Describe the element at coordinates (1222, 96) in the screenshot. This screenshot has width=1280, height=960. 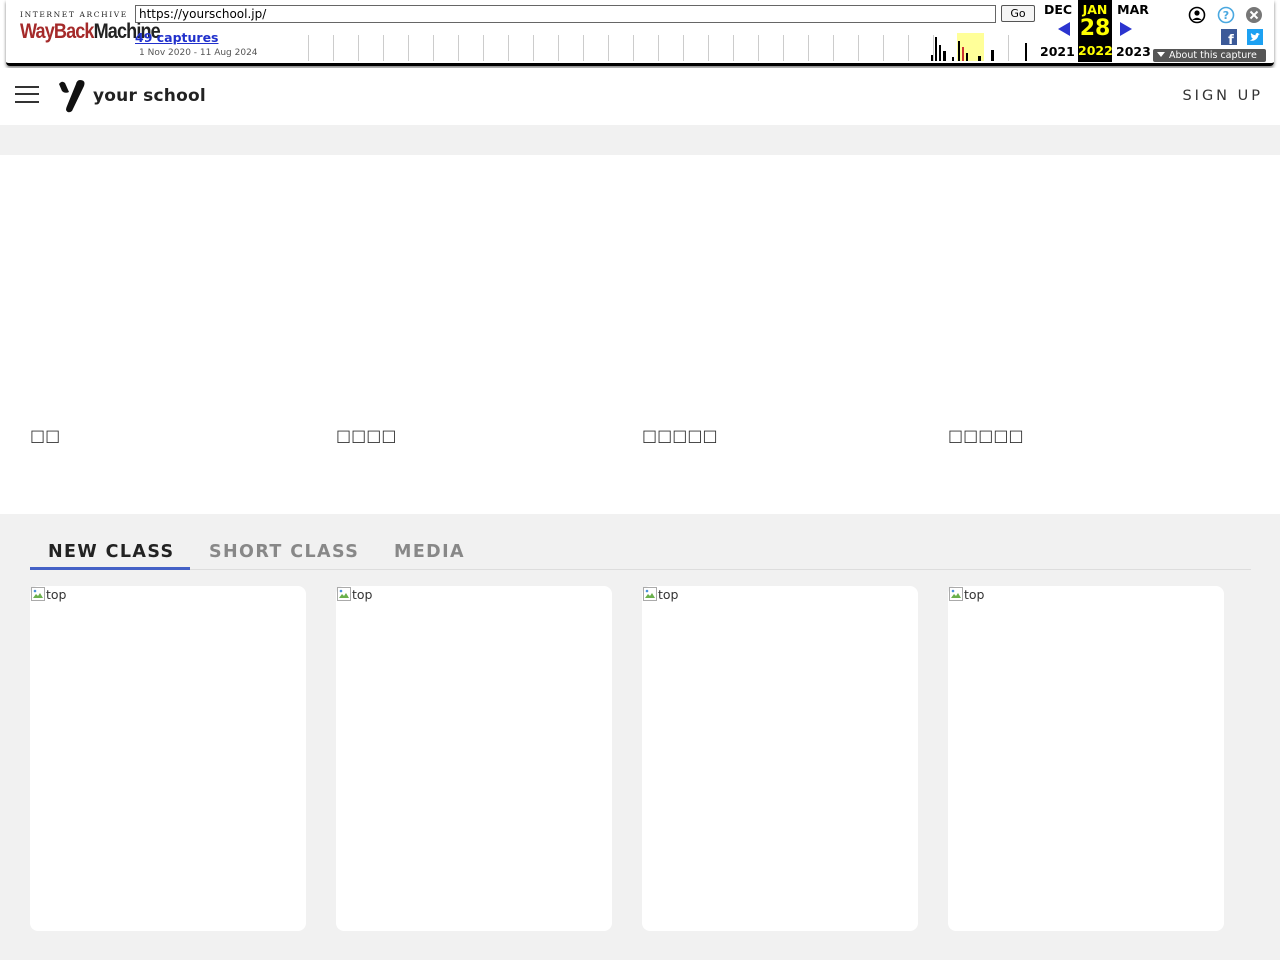
I see `sign-up-button: SIGN UP` at that location.